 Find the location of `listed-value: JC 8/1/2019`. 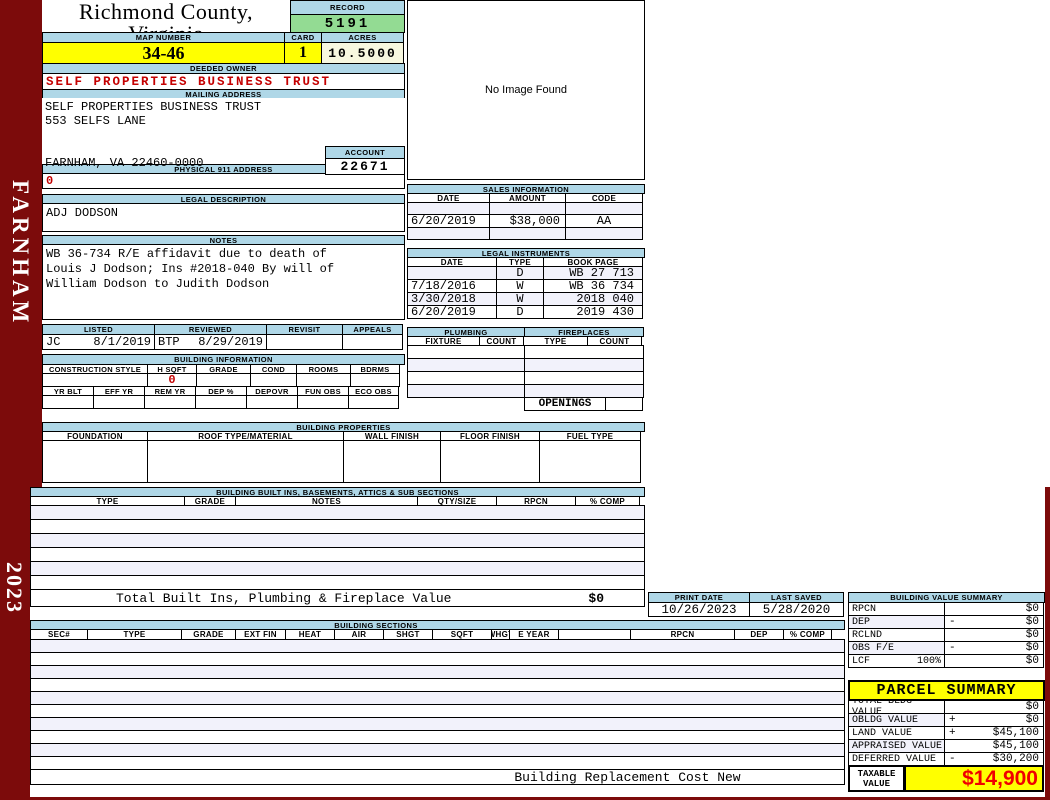

listed-value: JC 8/1/2019 is located at coordinates (98, 342).